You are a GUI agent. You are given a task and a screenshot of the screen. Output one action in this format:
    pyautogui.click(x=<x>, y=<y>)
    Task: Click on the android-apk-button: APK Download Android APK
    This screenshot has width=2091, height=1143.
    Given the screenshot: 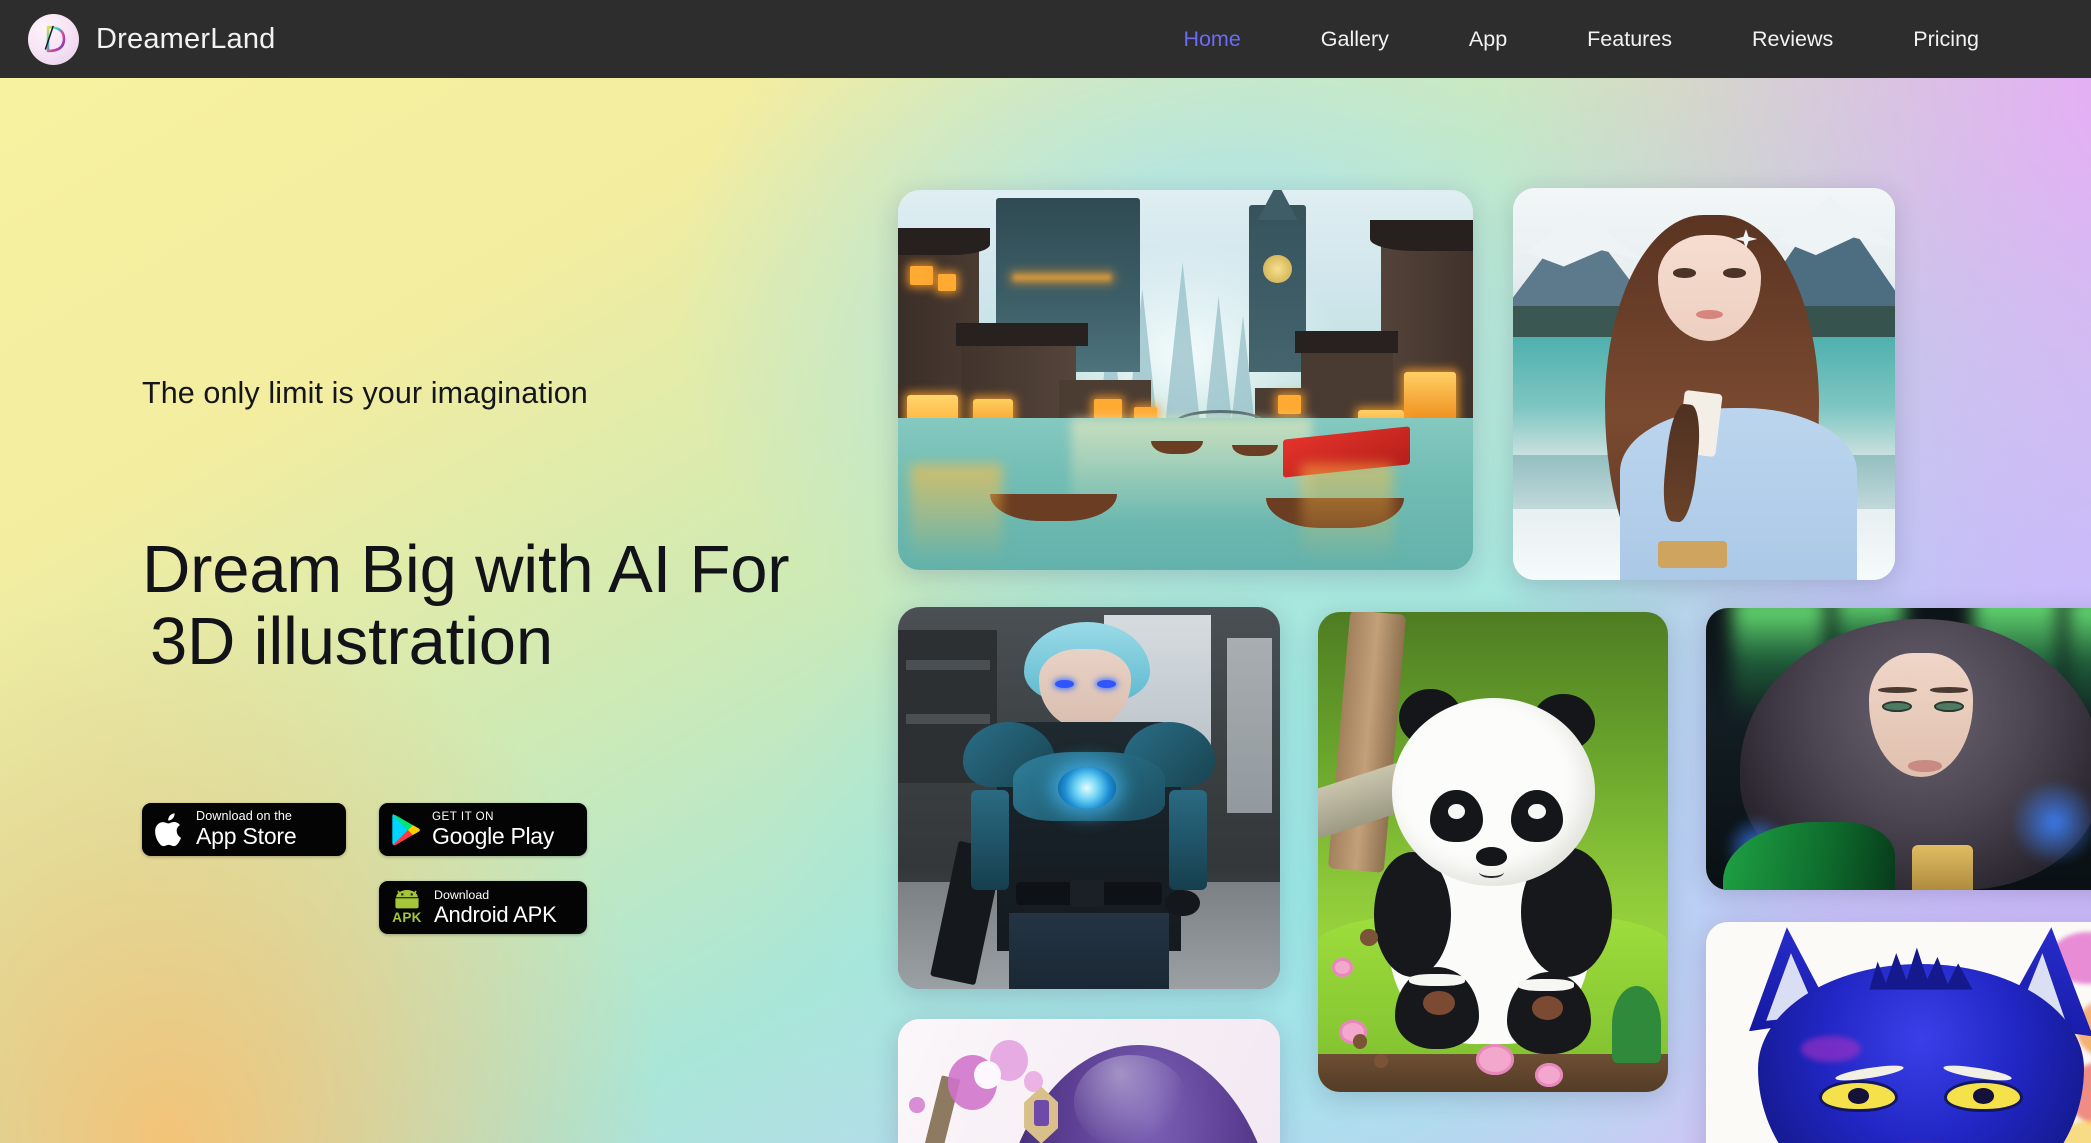 What is the action you would take?
    pyautogui.click(x=483, y=908)
    